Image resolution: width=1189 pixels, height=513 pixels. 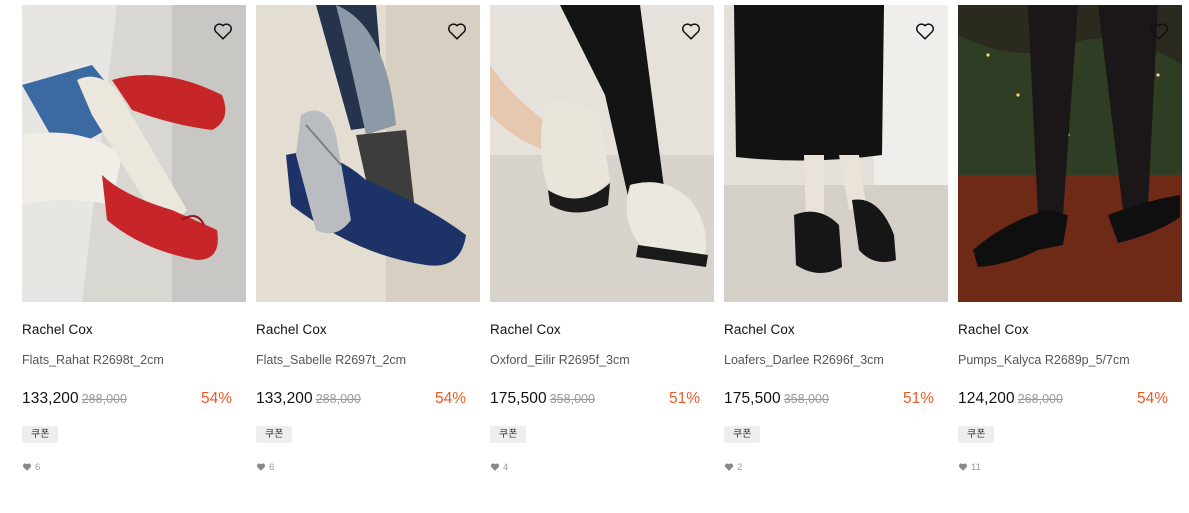 I want to click on price-row: 124,200 268,000 54%, so click(x=1063, y=400).